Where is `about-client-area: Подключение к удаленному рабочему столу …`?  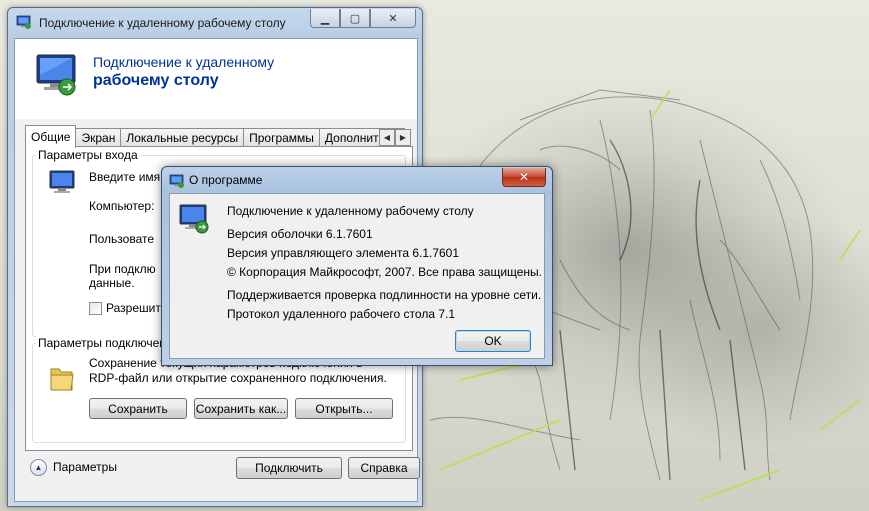
about-client-area: Подключение к удаленному рабочему столу … is located at coordinates (357, 276).